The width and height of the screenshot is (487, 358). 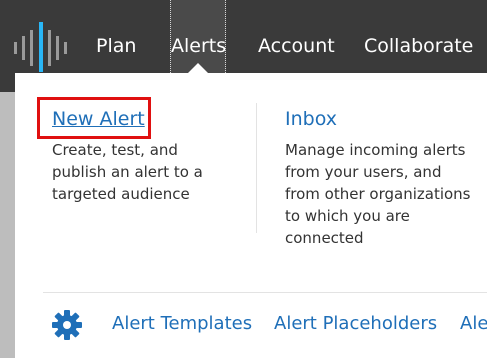 What do you see at coordinates (311, 119) in the screenshot?
I see `inbox-link: Inbox` at bounding box center [311, 119].